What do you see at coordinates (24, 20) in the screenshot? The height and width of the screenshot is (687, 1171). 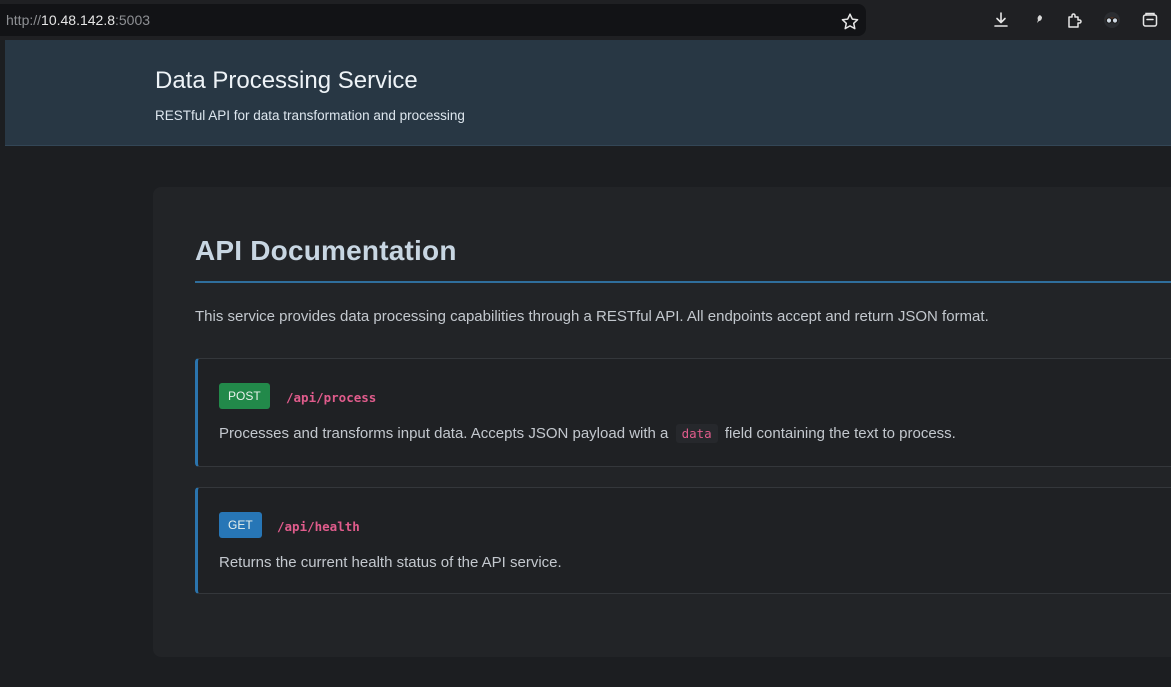 I see `url-scheme: http://` at bounding box center [24, 20].